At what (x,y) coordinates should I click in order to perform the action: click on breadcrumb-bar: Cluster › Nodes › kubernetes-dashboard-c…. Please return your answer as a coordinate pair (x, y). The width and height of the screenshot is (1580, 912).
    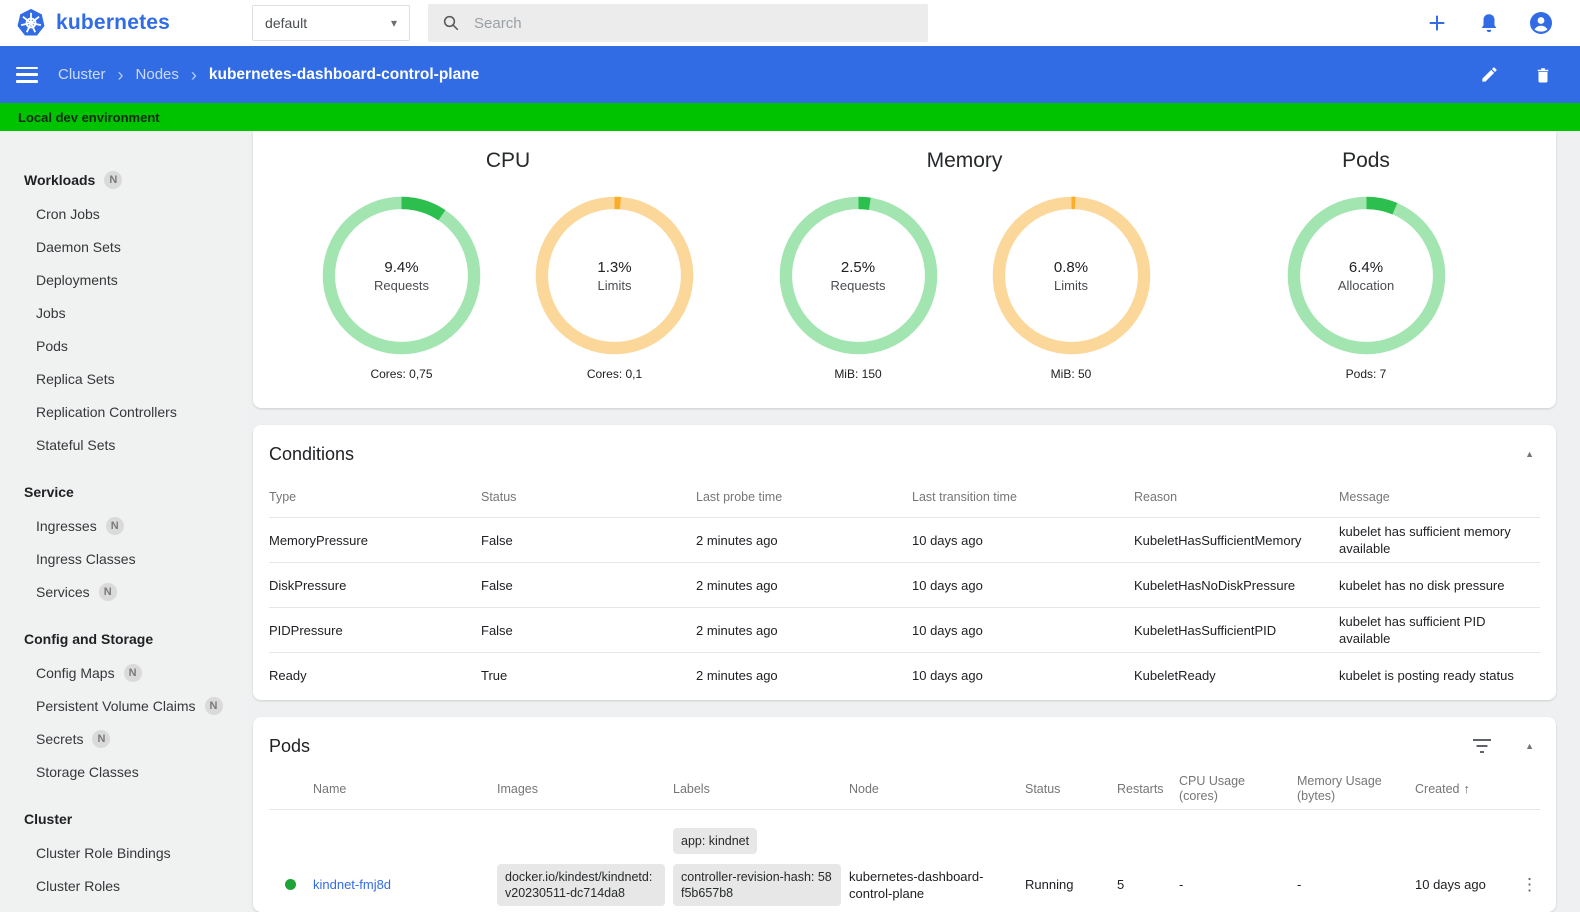
    Looking at the image, I should click on (790, 74).